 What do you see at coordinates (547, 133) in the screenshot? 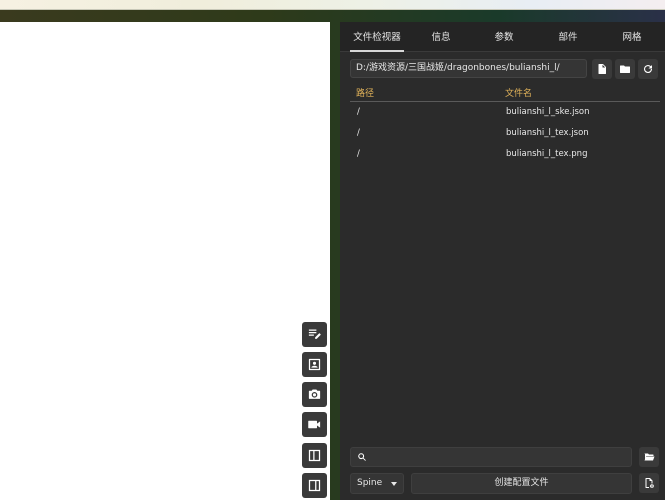
I see `row-filename: bulianshi_l_tex.json` at bounding box center [547, 133].